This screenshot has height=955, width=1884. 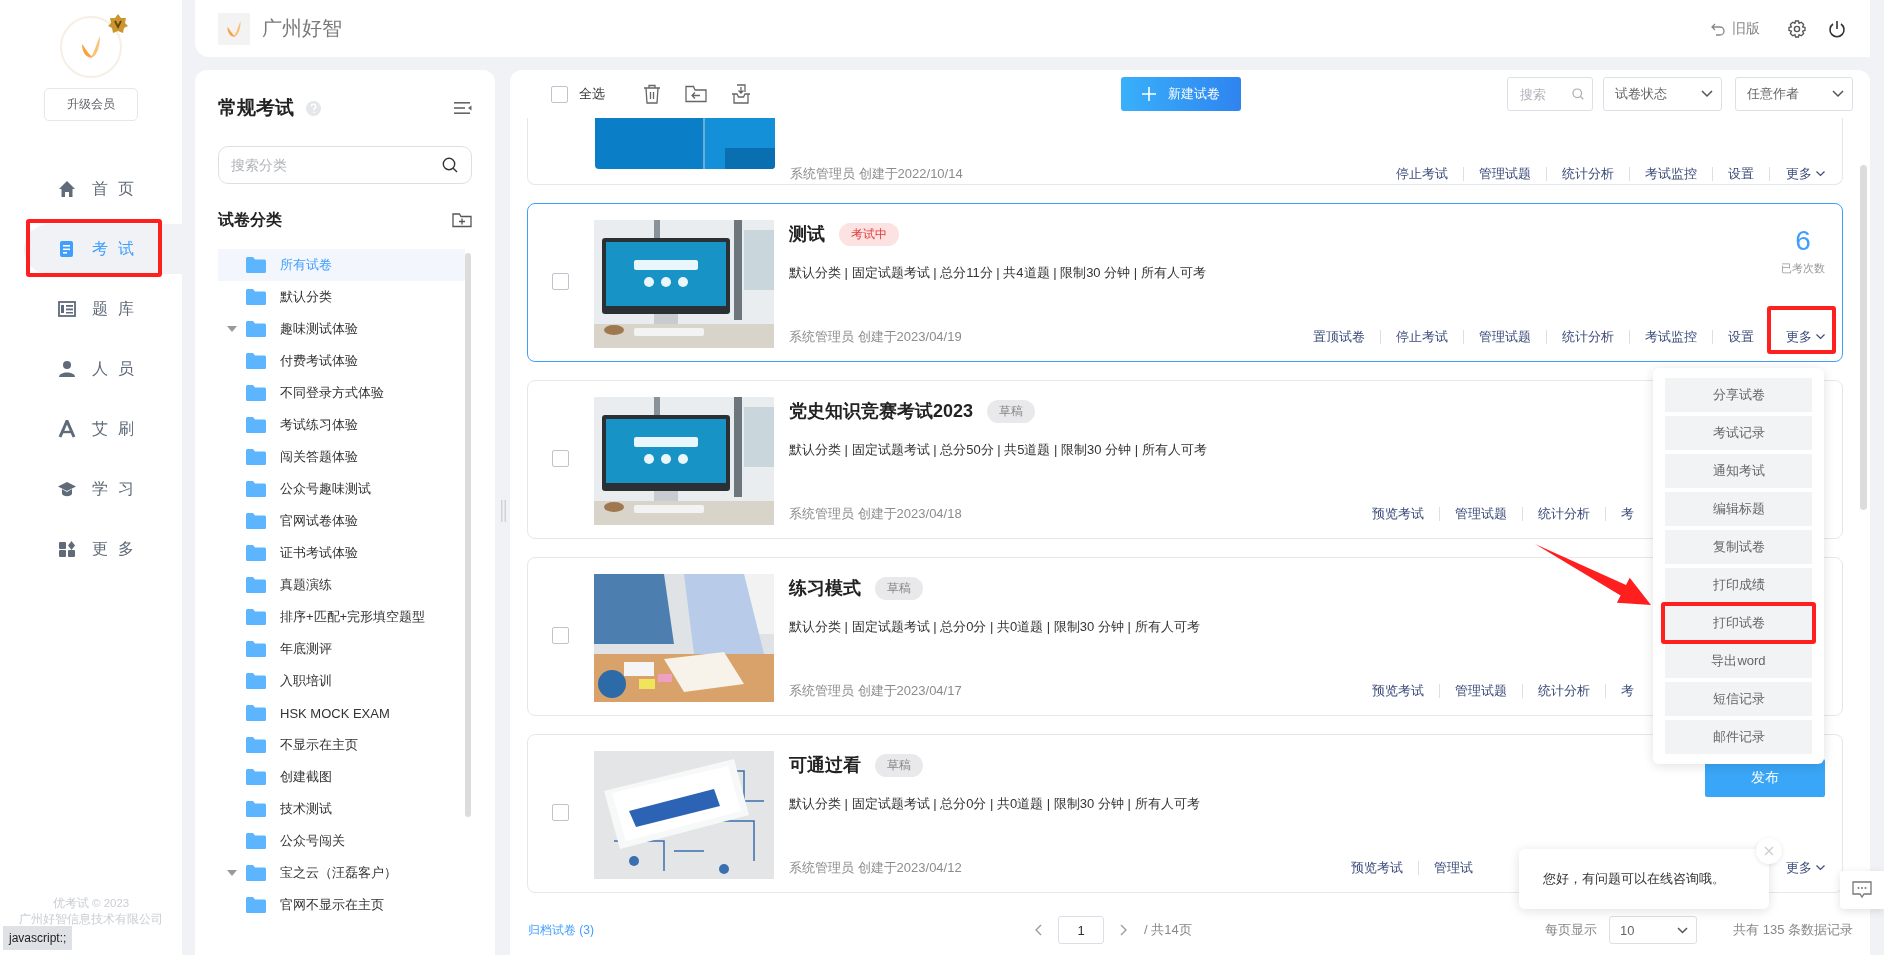 I want to click on filter-select: 任意作者, so click(x=1794, y=94).